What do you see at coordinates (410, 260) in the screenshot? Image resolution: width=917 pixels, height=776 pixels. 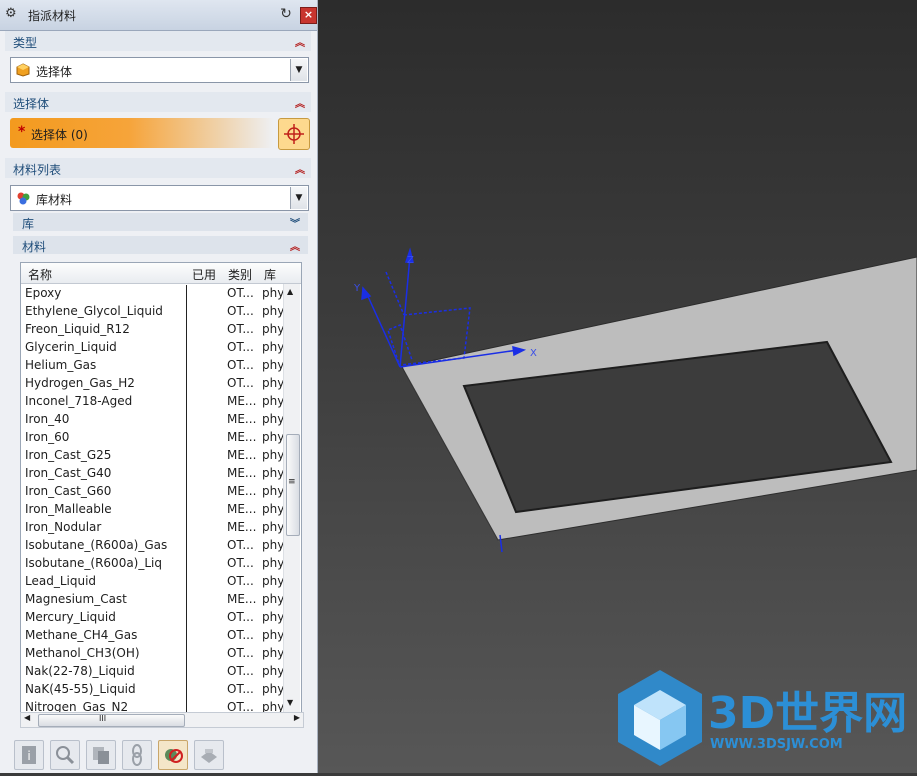 I see `axis-label-z: Z` at bounding box center [410, 260].